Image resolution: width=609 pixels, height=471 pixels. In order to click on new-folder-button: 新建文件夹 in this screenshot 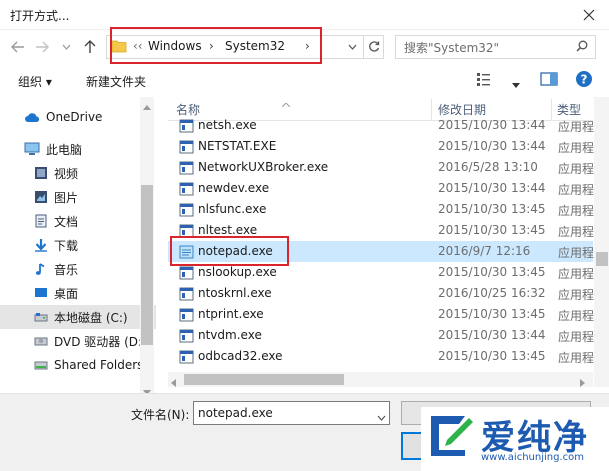, I will do `click(116, 81)`.